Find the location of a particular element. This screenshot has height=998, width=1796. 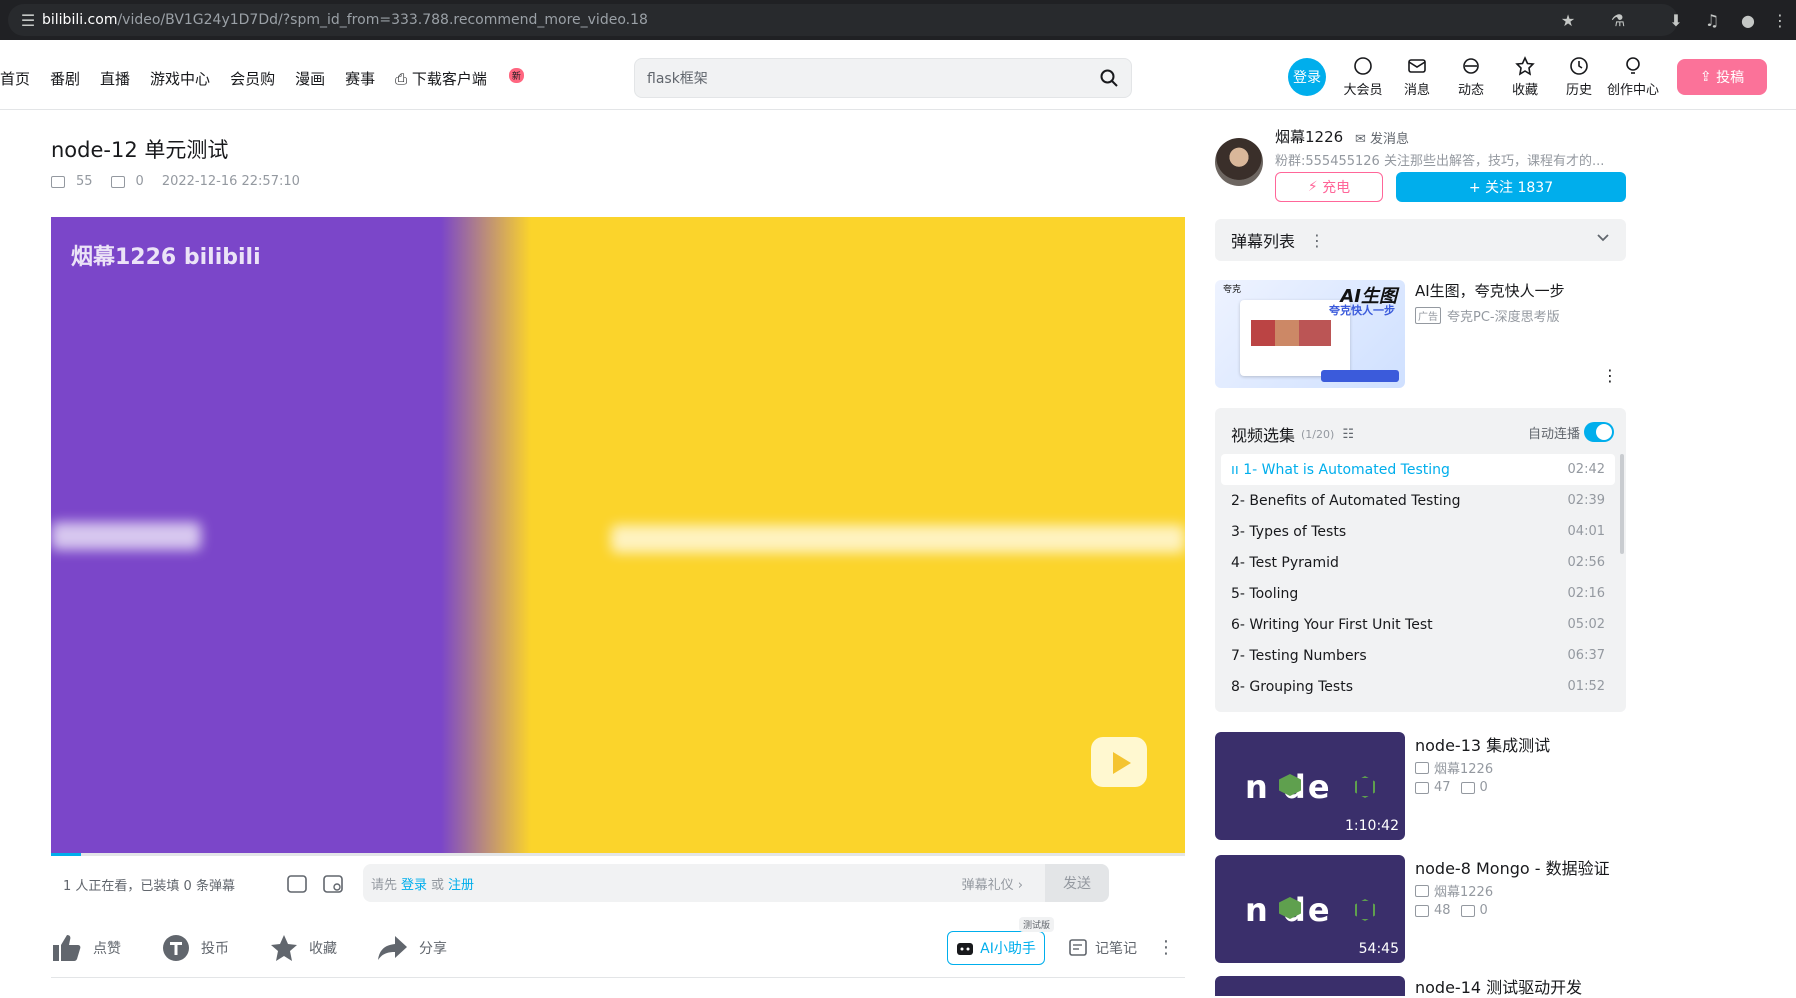

labs-flask-icon: ⚗ is located at coordinates (1618, 20).